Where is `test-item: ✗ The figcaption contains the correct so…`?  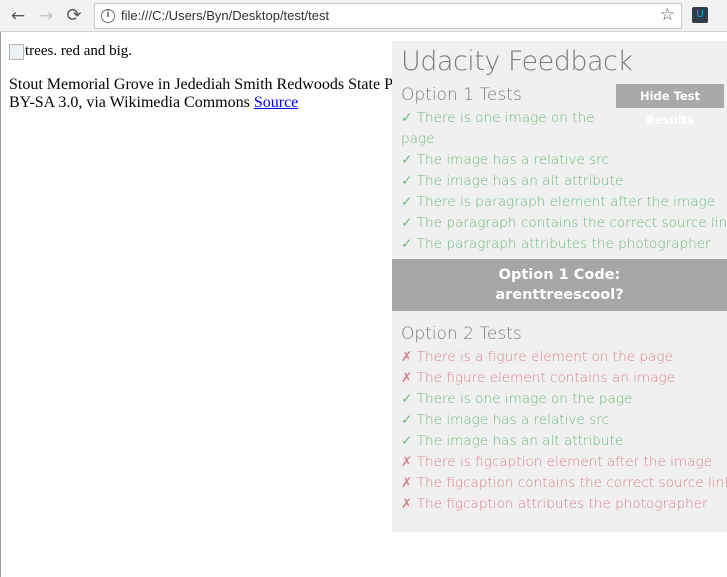
test-item: ✗ The figcaption contains the correct so… is located at coordinates (564, 483).